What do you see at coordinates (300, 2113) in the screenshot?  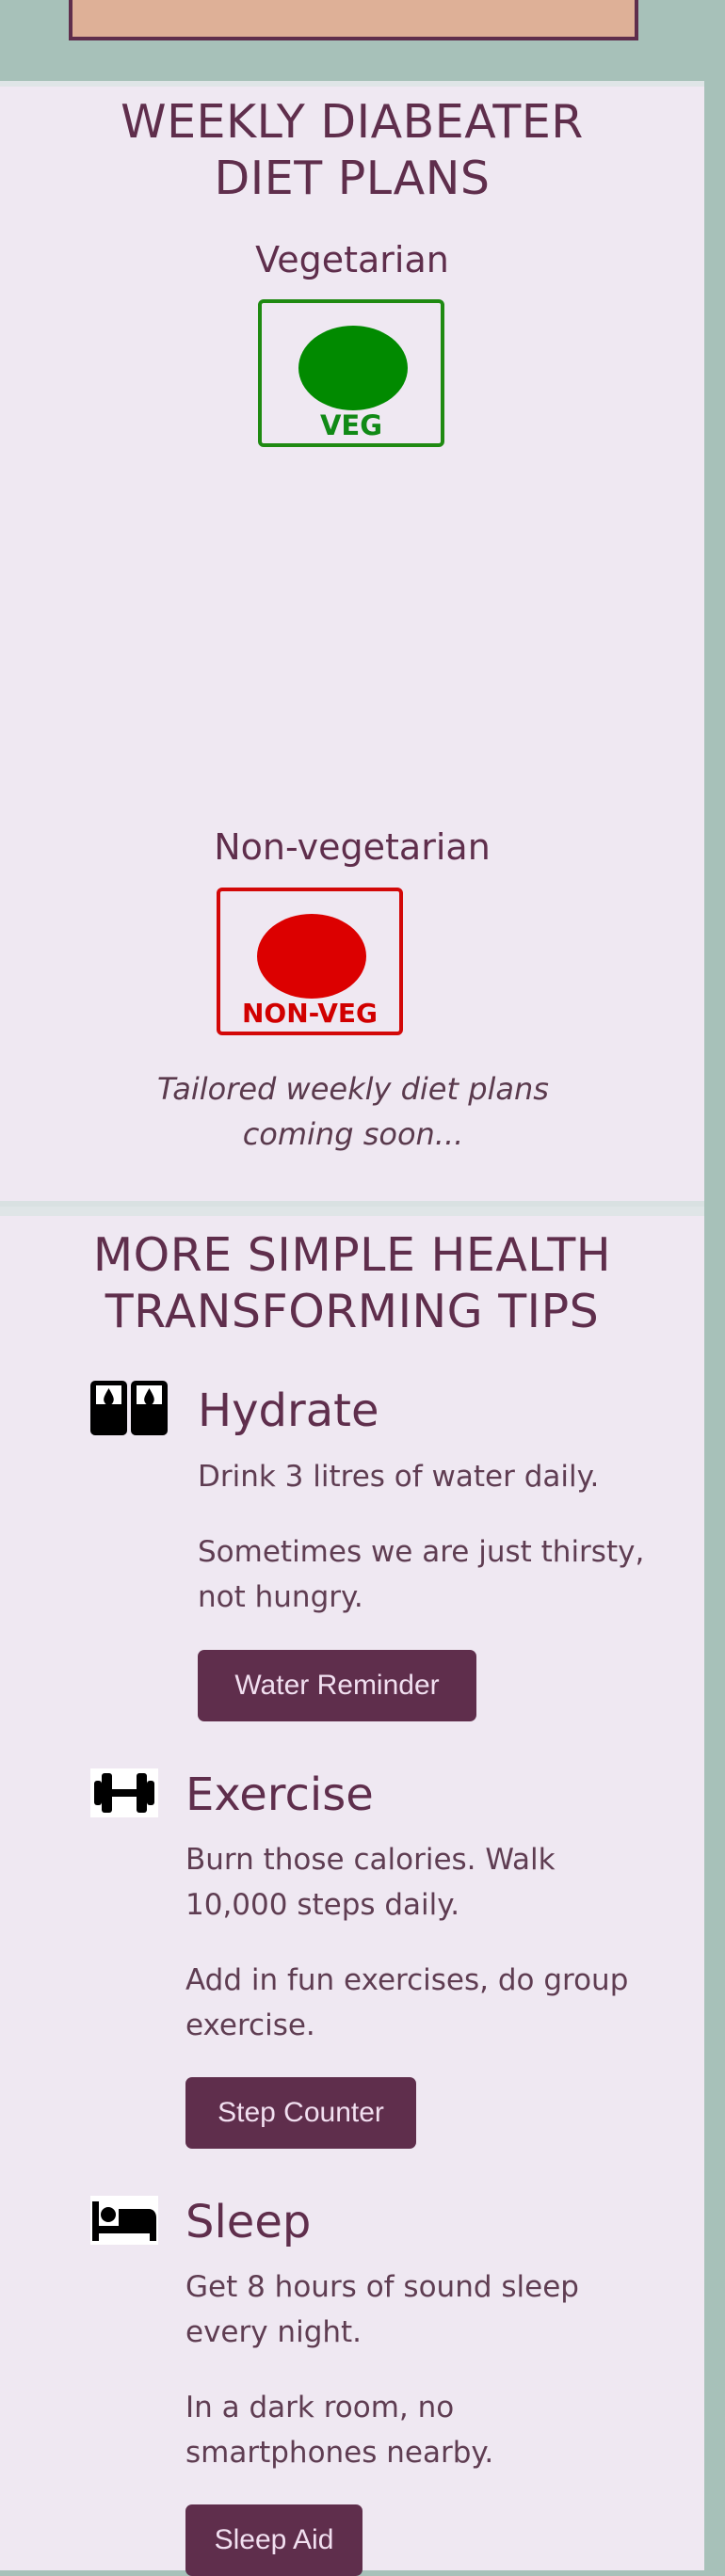 I see `step-counter-button: Step Counter` at bounding box center [300, 2113].